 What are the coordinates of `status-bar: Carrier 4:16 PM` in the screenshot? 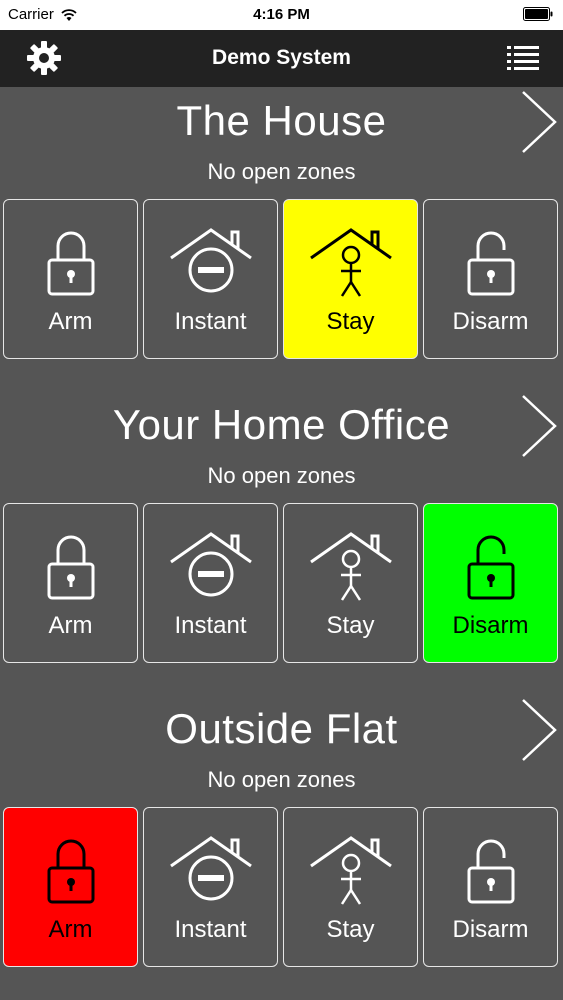 It's located at (281, 15).